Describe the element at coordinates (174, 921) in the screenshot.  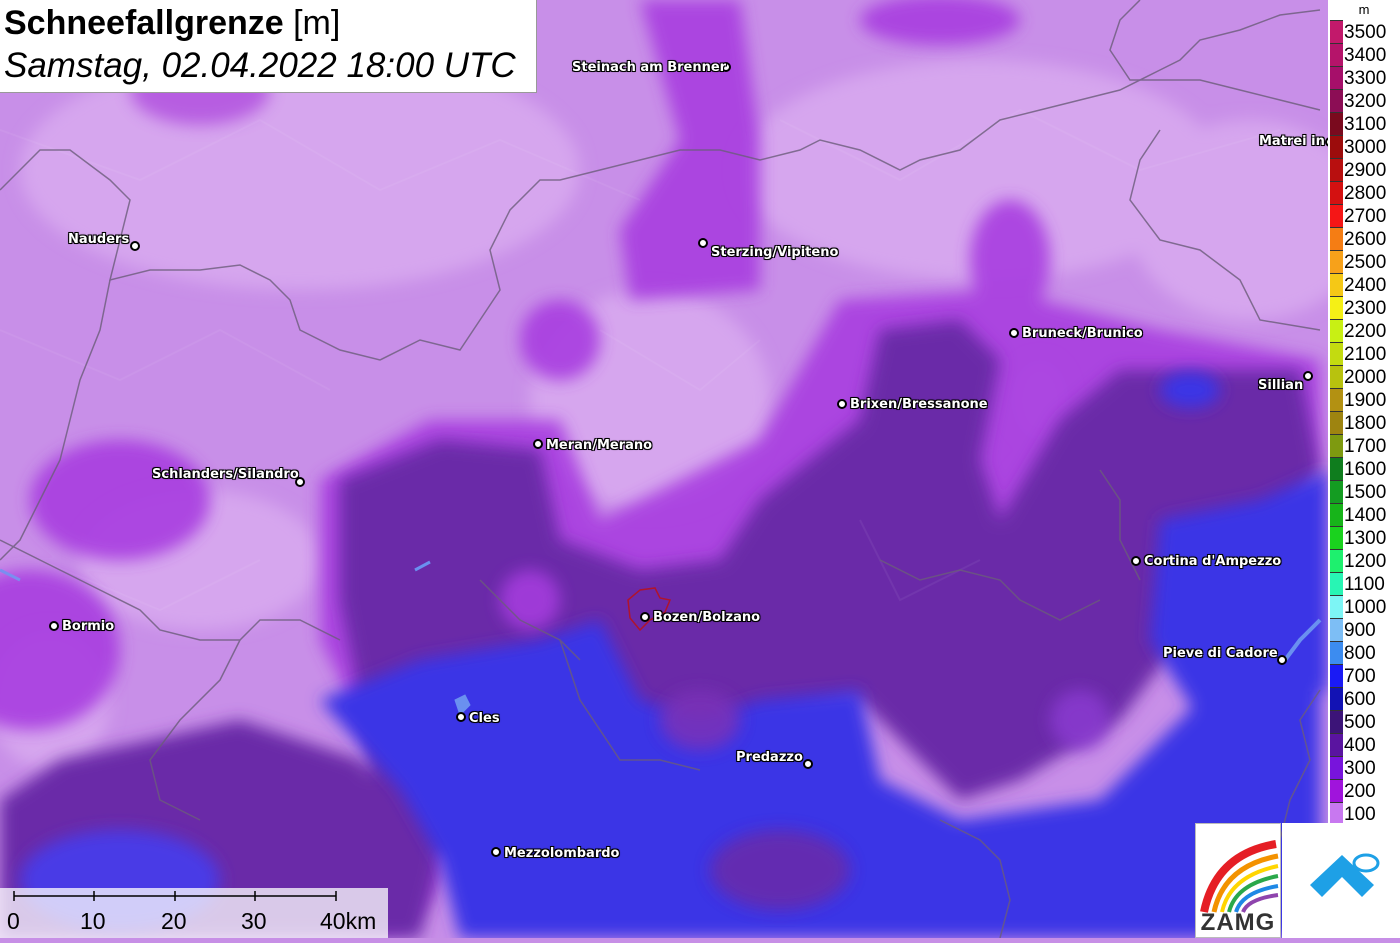
I see `scale-label-20: 20` at that location.